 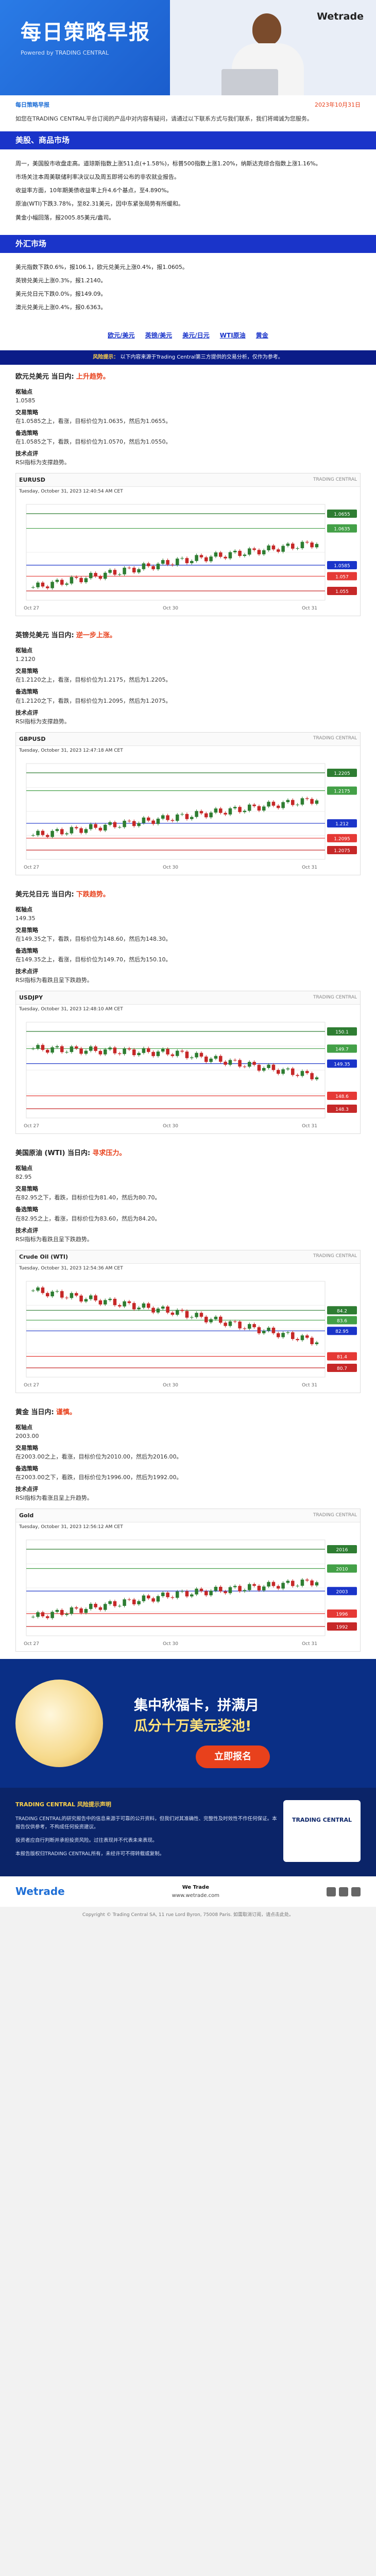 What do you see at coordinates (195, 335) in the screenshot?
I see `link-usdjpy: 美元/日元` at bounding box center [195, 335].